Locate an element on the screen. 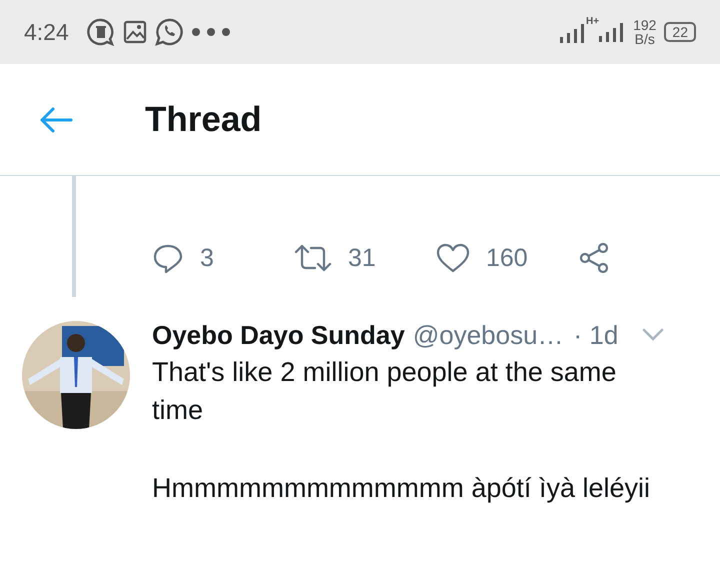  battery-level: 22 is located at coordinates (680, 32).